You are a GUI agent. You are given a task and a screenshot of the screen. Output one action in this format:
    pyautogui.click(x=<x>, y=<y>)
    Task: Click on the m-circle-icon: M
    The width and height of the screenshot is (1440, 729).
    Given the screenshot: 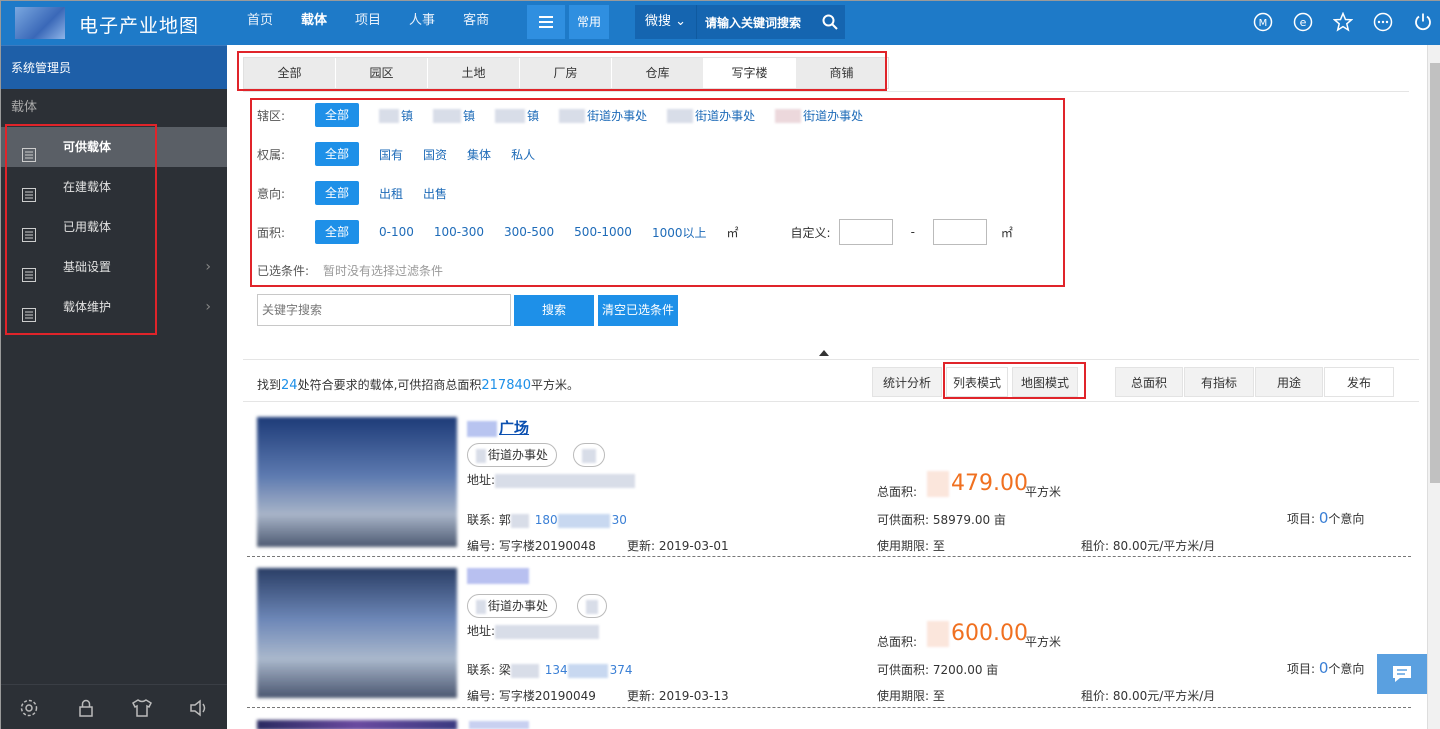 What is the action you would take?
    pyautogui.click(x=1263, y=22)
    